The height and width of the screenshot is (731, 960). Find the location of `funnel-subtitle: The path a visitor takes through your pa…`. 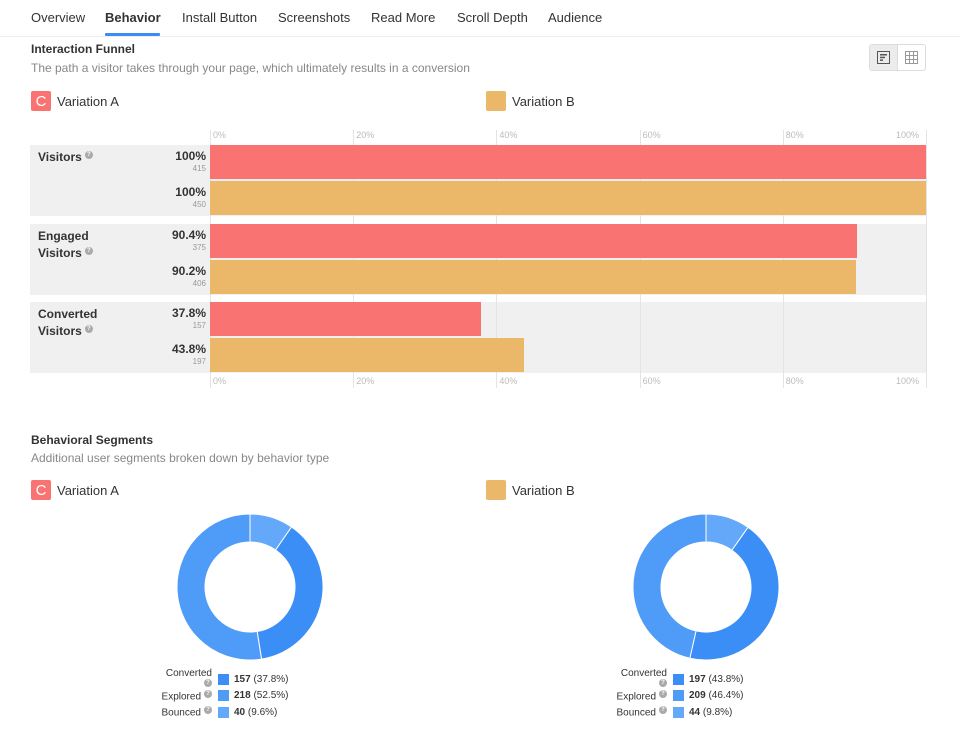

funnel-subtitle: The path a visitor takes through your pa… is located at coordinates (250, 68).